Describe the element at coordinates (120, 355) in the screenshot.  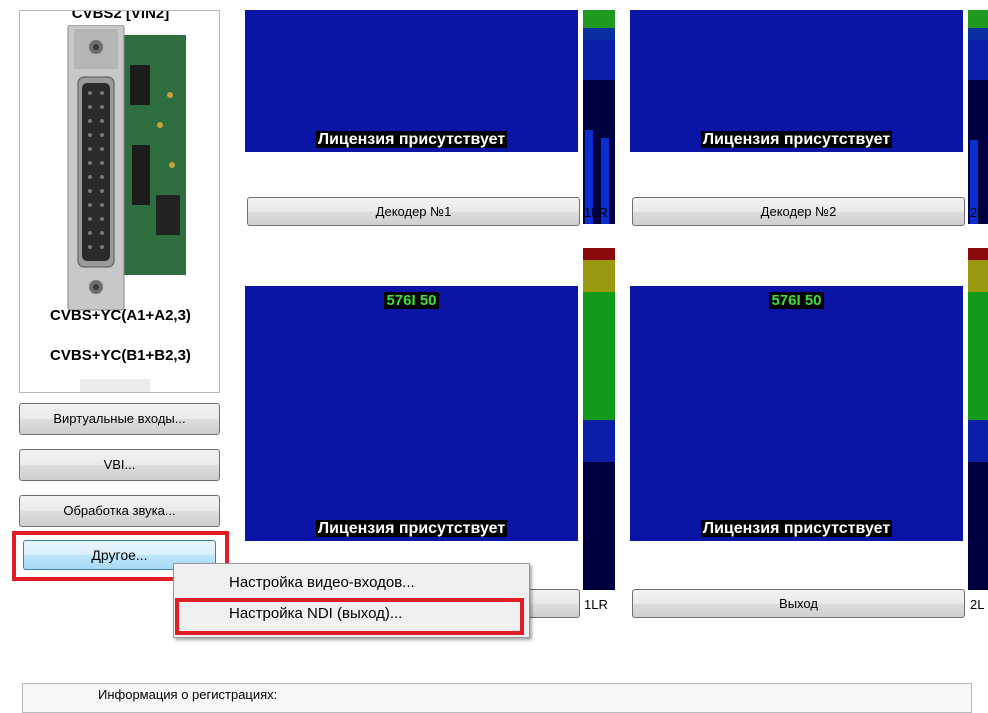
I see `card-label-b: CVBS+YC(B1+B2,3)` at that location.